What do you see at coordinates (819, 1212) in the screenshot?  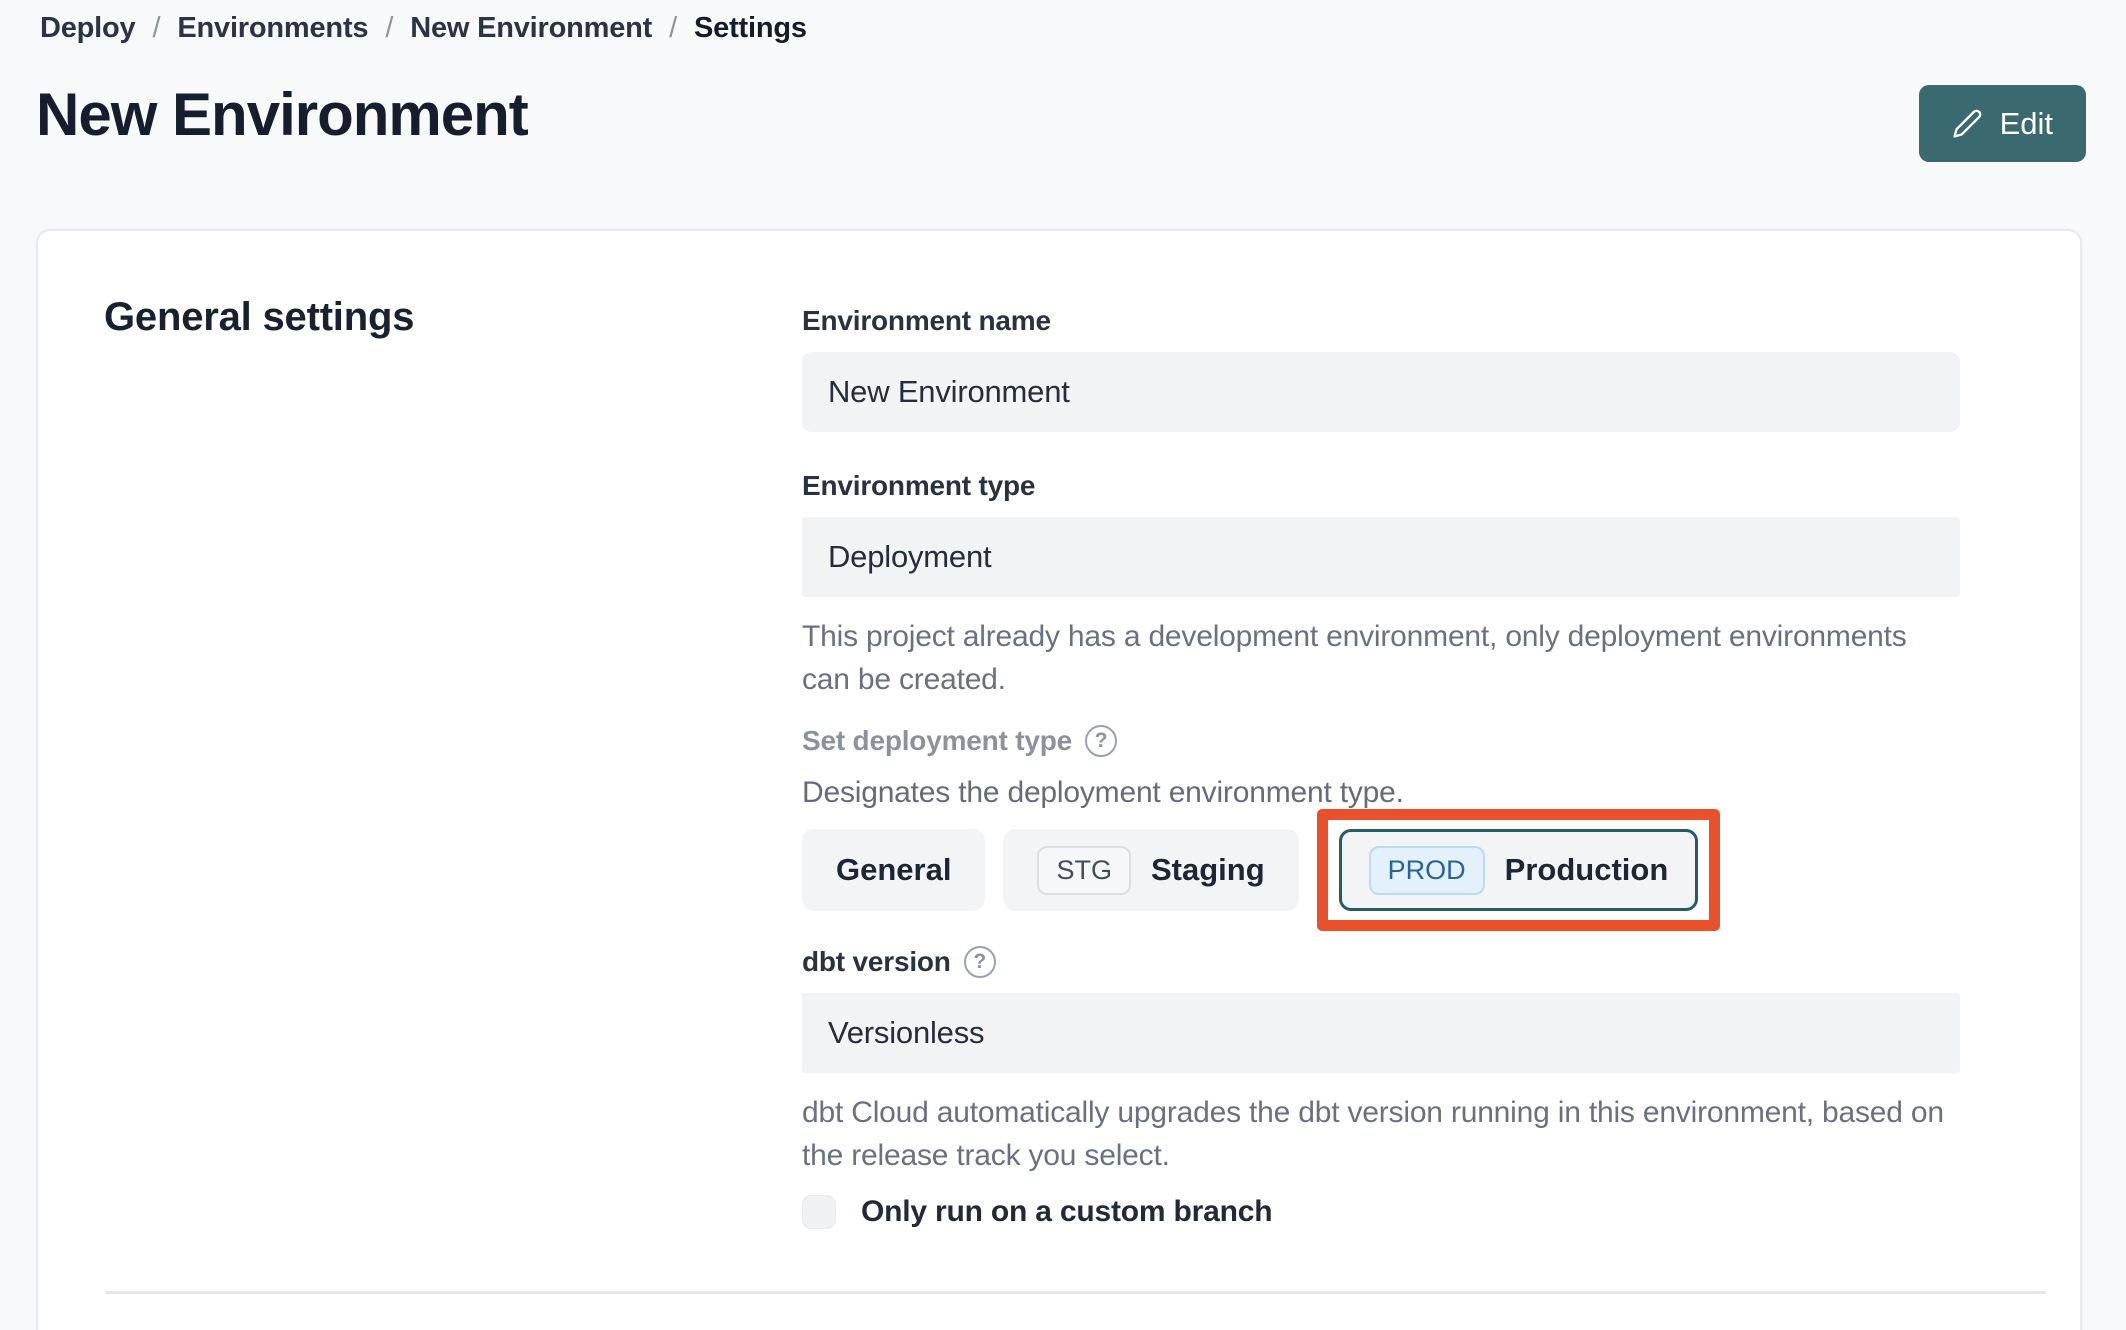 I see `custom-branch-checkbox` at bounding box center [819, 1212].